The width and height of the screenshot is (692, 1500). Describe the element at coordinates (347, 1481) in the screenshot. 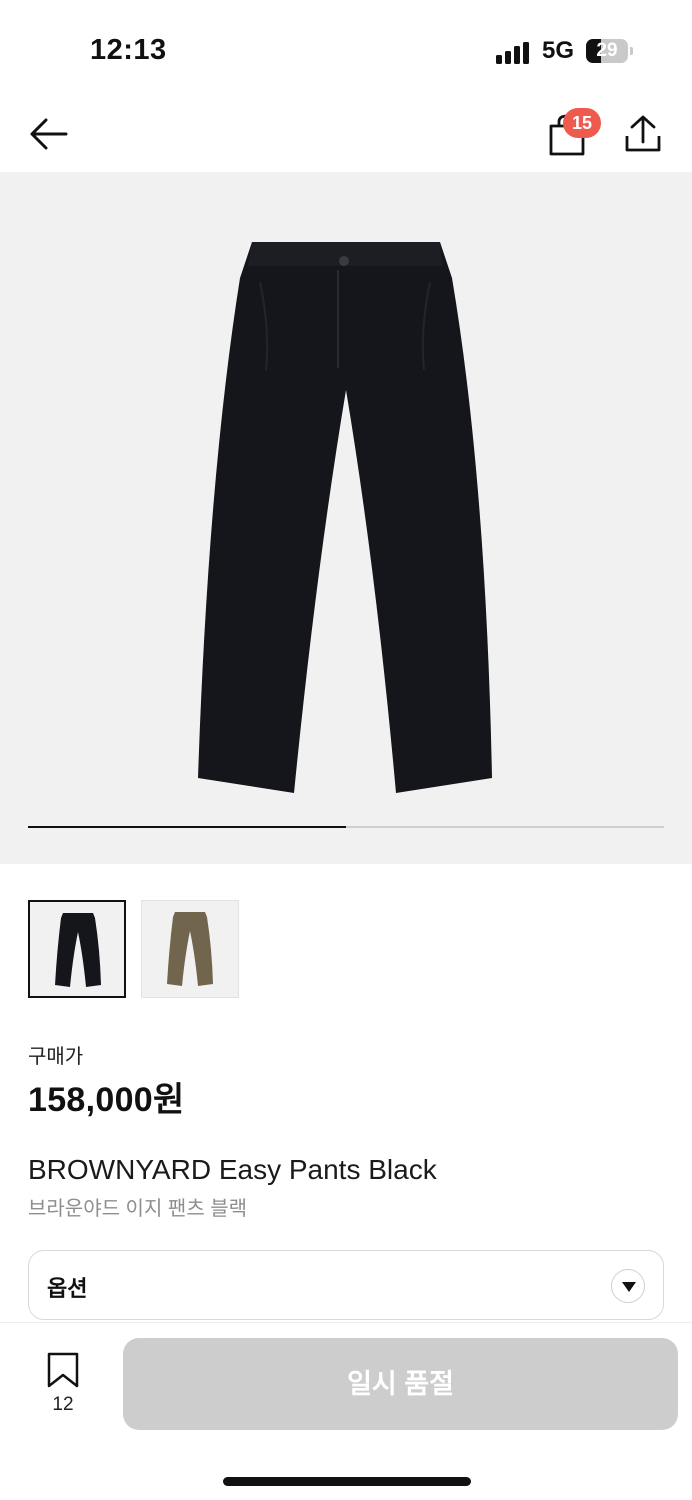

I see `home-indicator` at that location.